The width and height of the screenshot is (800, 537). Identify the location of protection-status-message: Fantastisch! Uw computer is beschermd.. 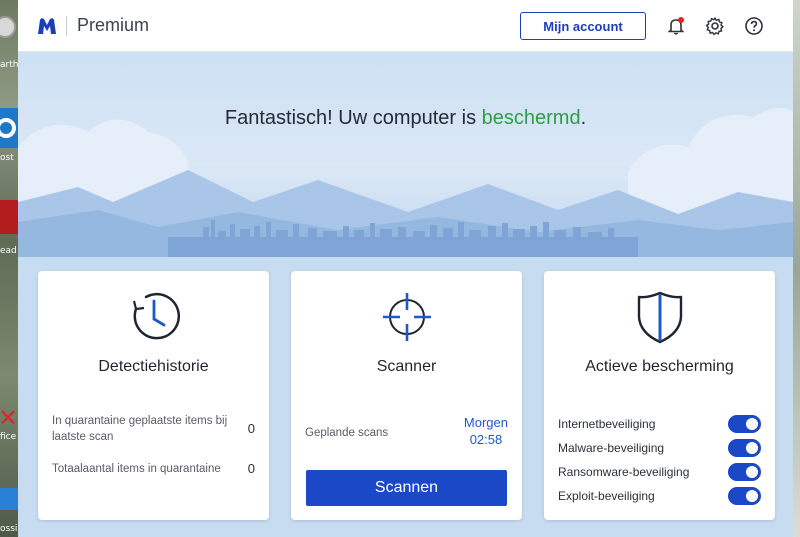
(405, 118).